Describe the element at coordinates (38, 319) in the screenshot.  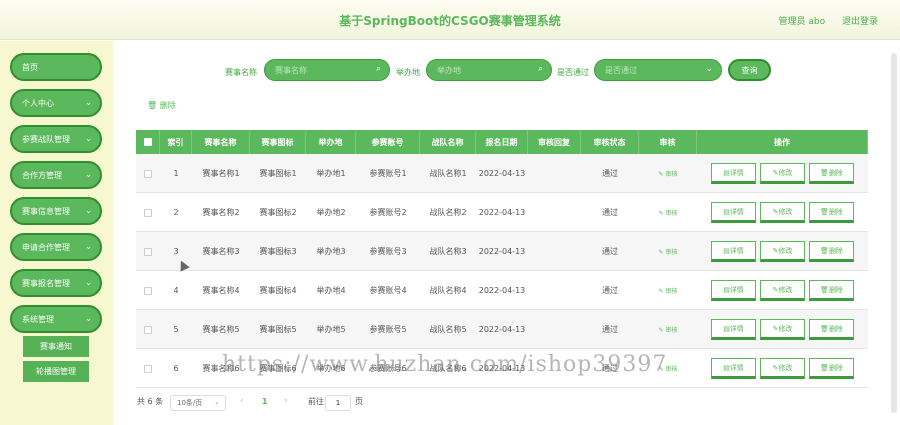
I see `sidebar-item-label: 系统管理` at that location.